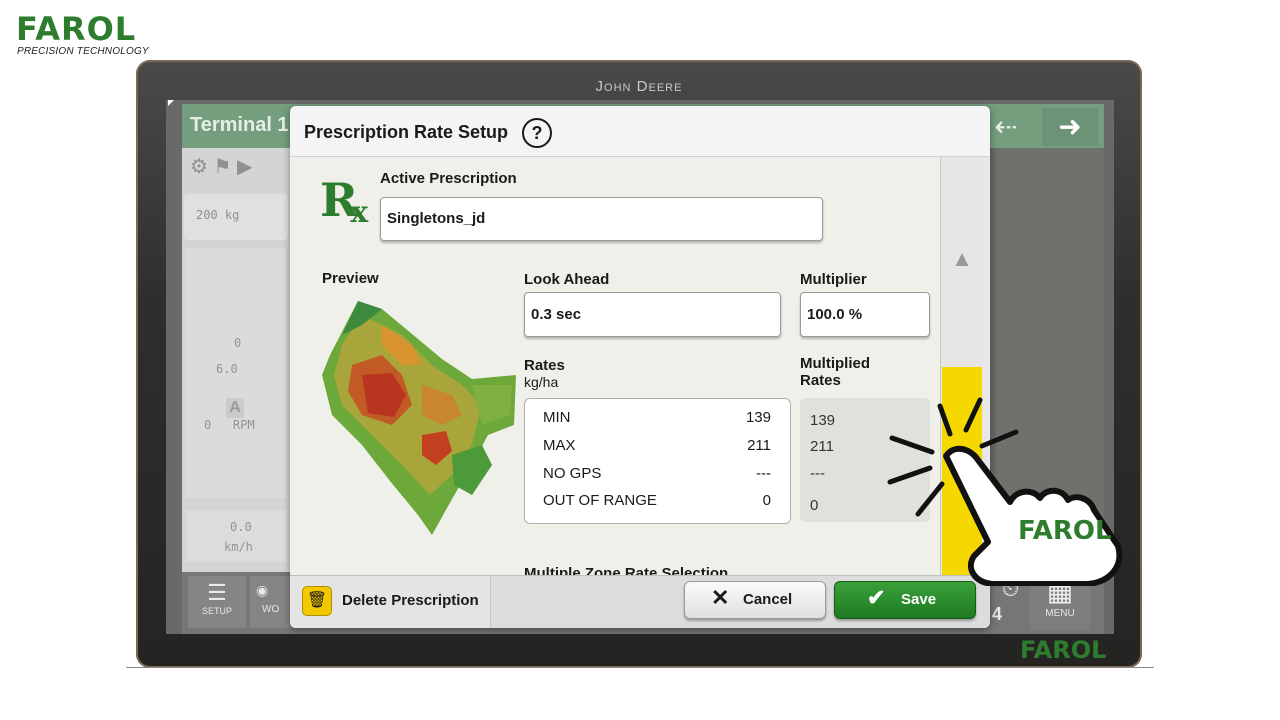 The width and height of the screenshot is (1280, 720). Describe the element at coordinates (567, 279) in the screenshot. I see `look-ahead-label: Look Ahead` at that location.